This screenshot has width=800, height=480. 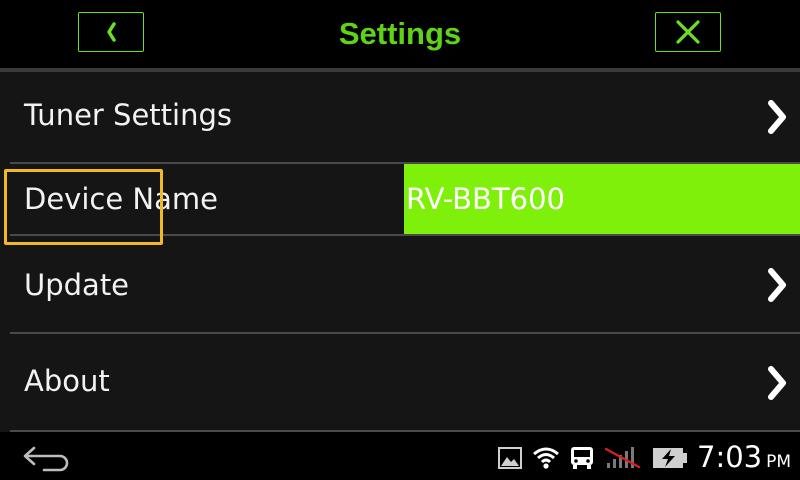 What do you see at coordinates (400, 199) in the screenshot?
I see `settings-item-device-name: Device Name RV-BBT600` at bounding box center [400, 199].